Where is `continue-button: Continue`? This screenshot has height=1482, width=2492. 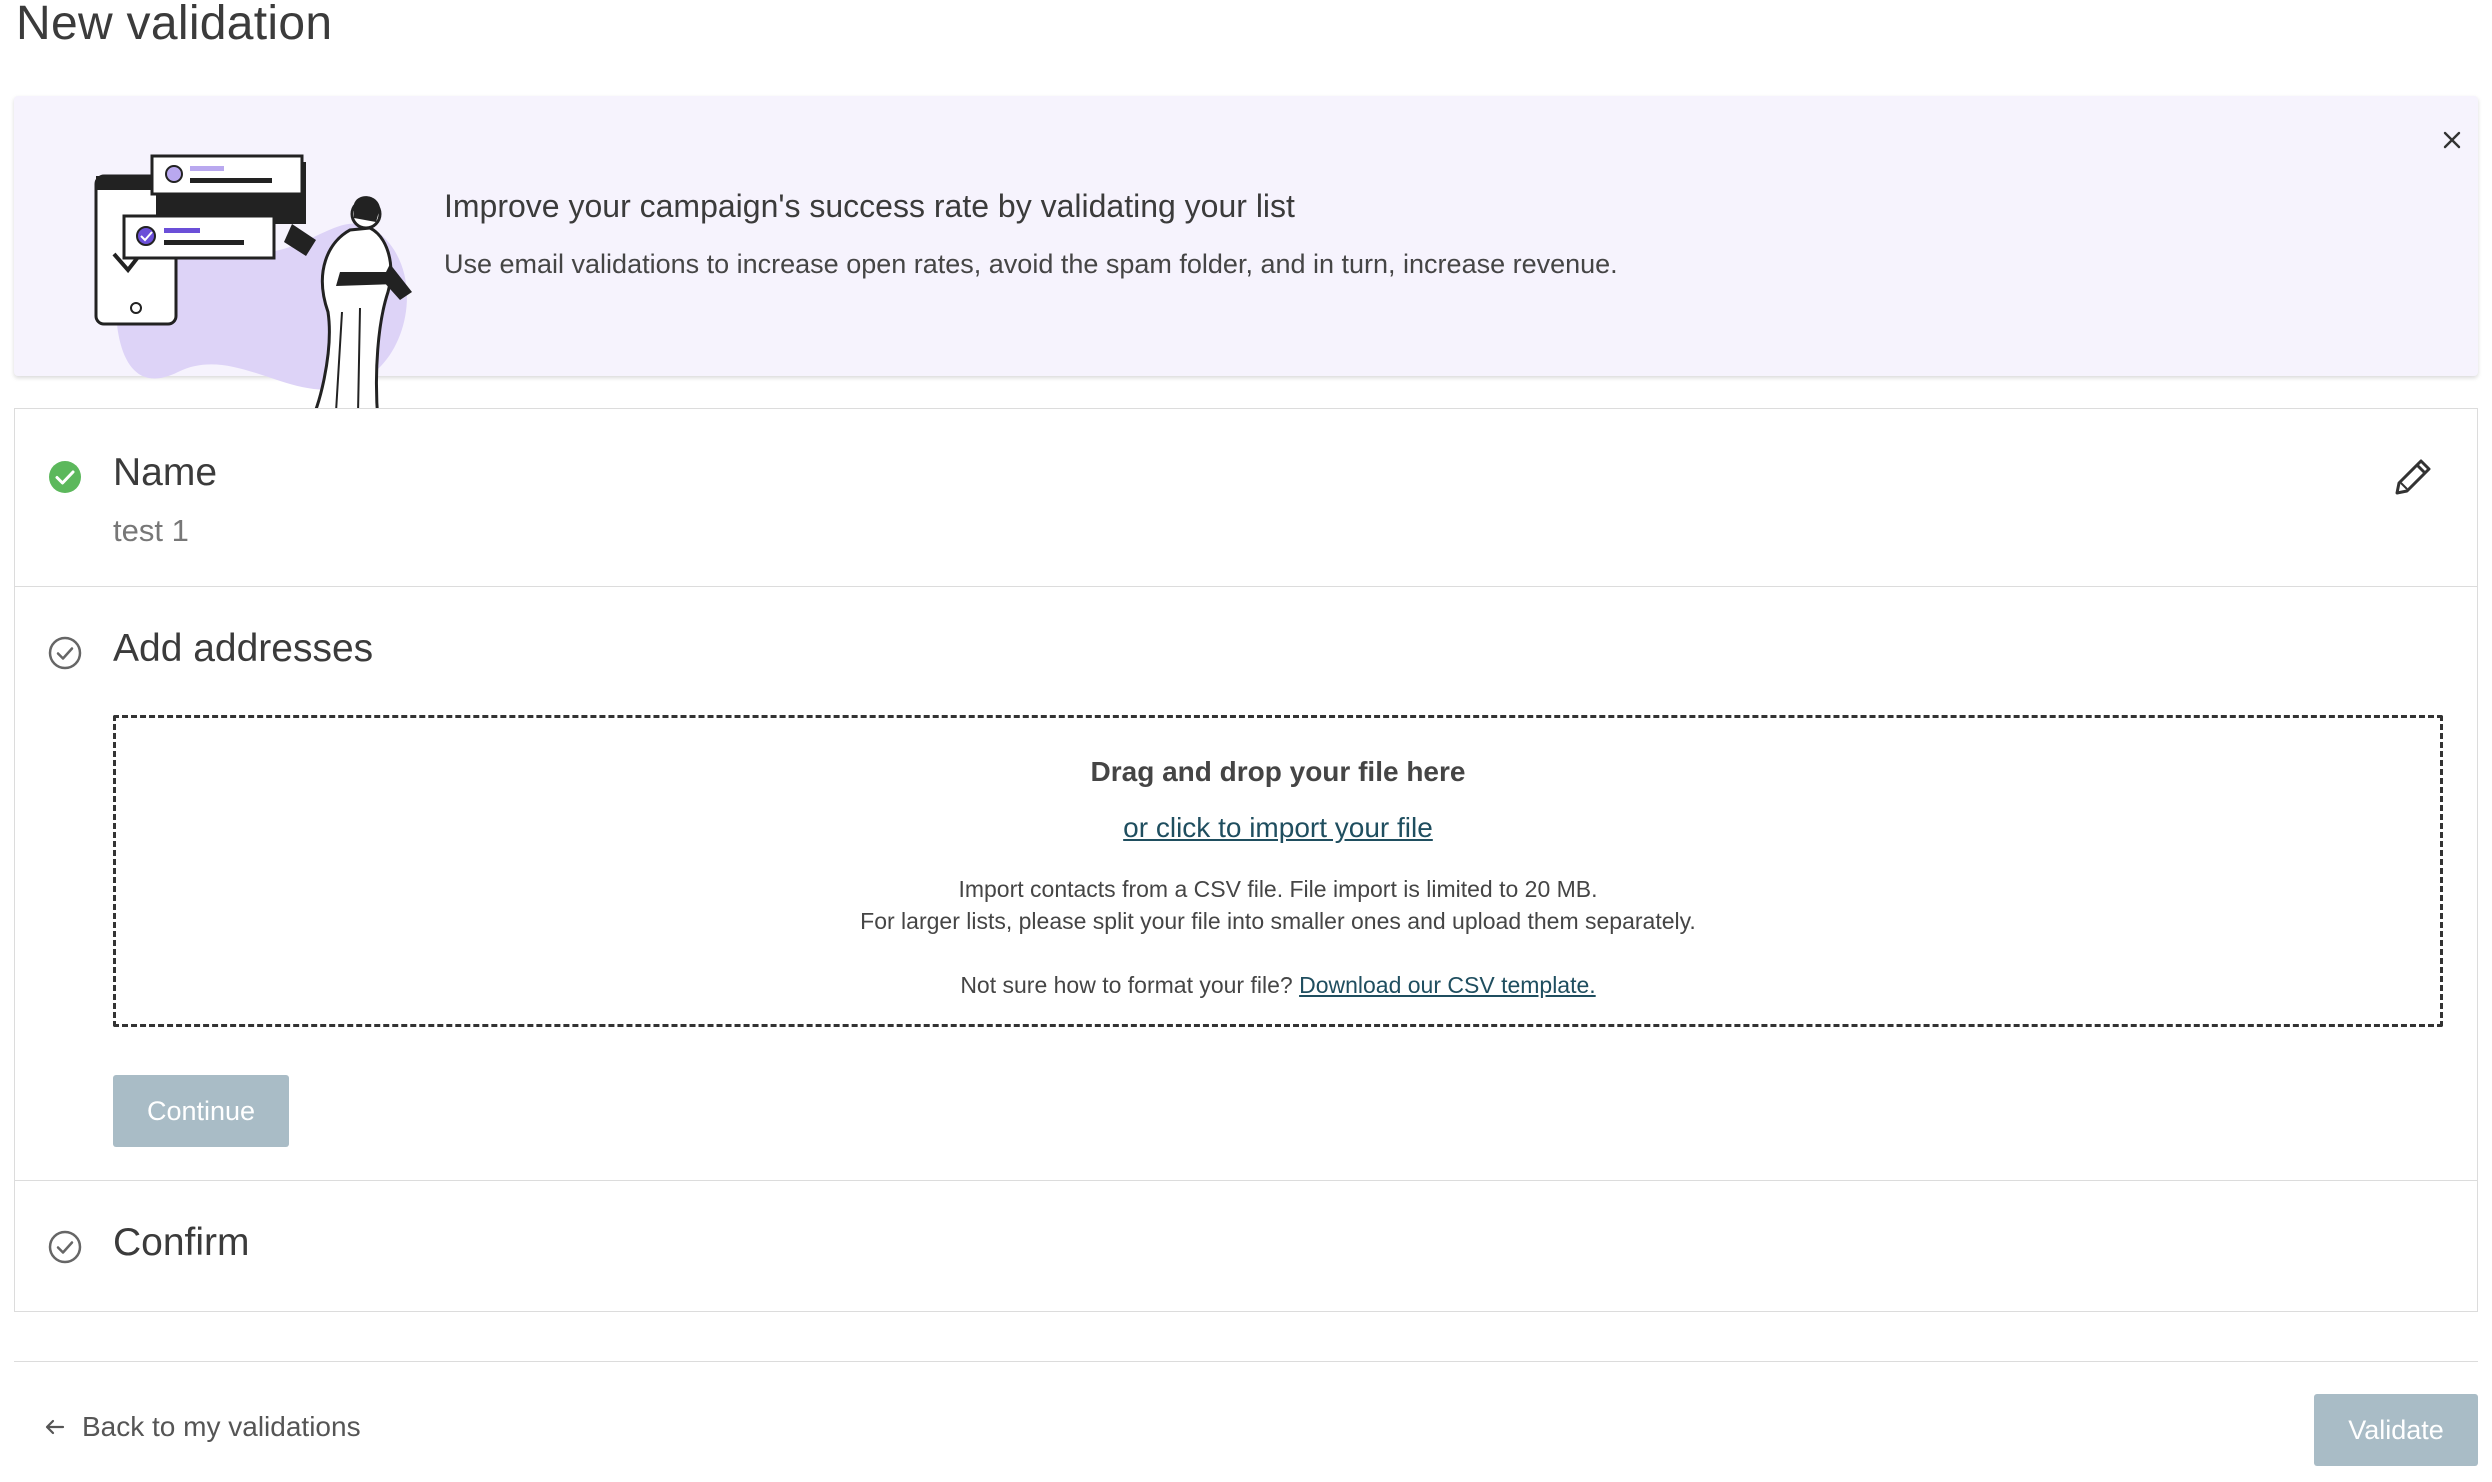 continue-button: Continue is located at coordinates (201, 1111).